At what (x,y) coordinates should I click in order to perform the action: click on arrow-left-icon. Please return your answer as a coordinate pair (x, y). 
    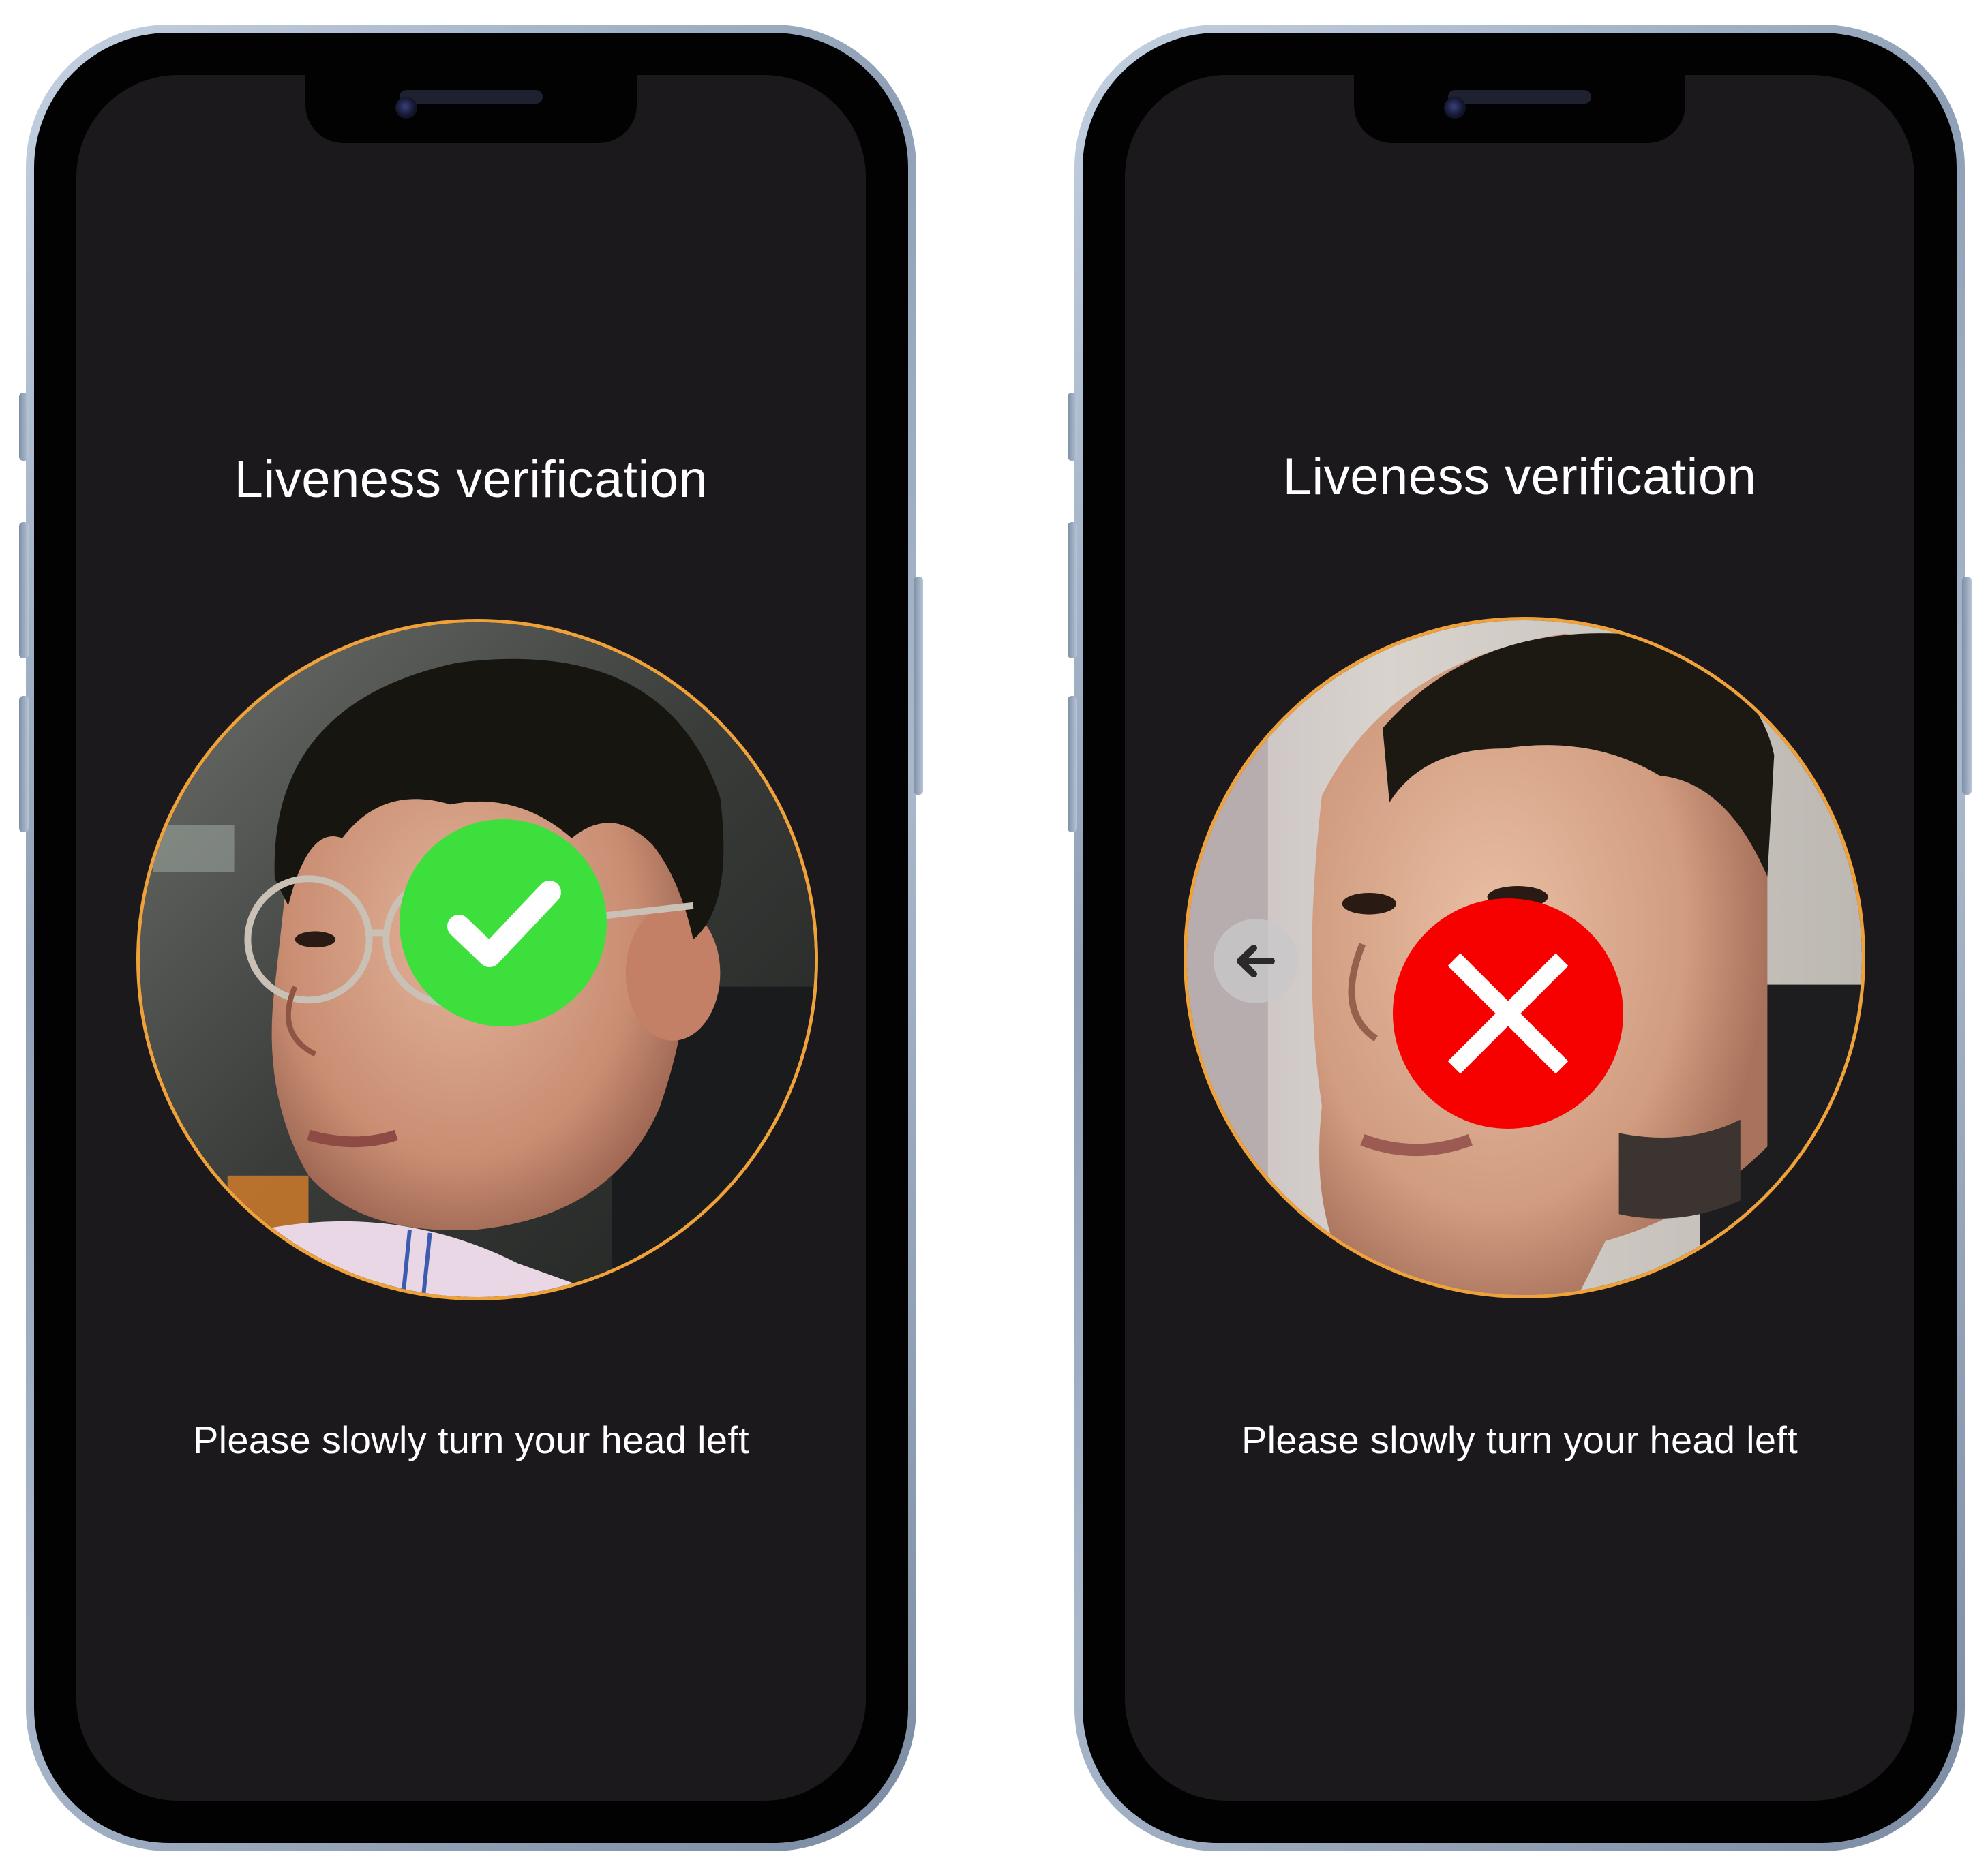
    Looking at the image, I should click on (1256, 961).